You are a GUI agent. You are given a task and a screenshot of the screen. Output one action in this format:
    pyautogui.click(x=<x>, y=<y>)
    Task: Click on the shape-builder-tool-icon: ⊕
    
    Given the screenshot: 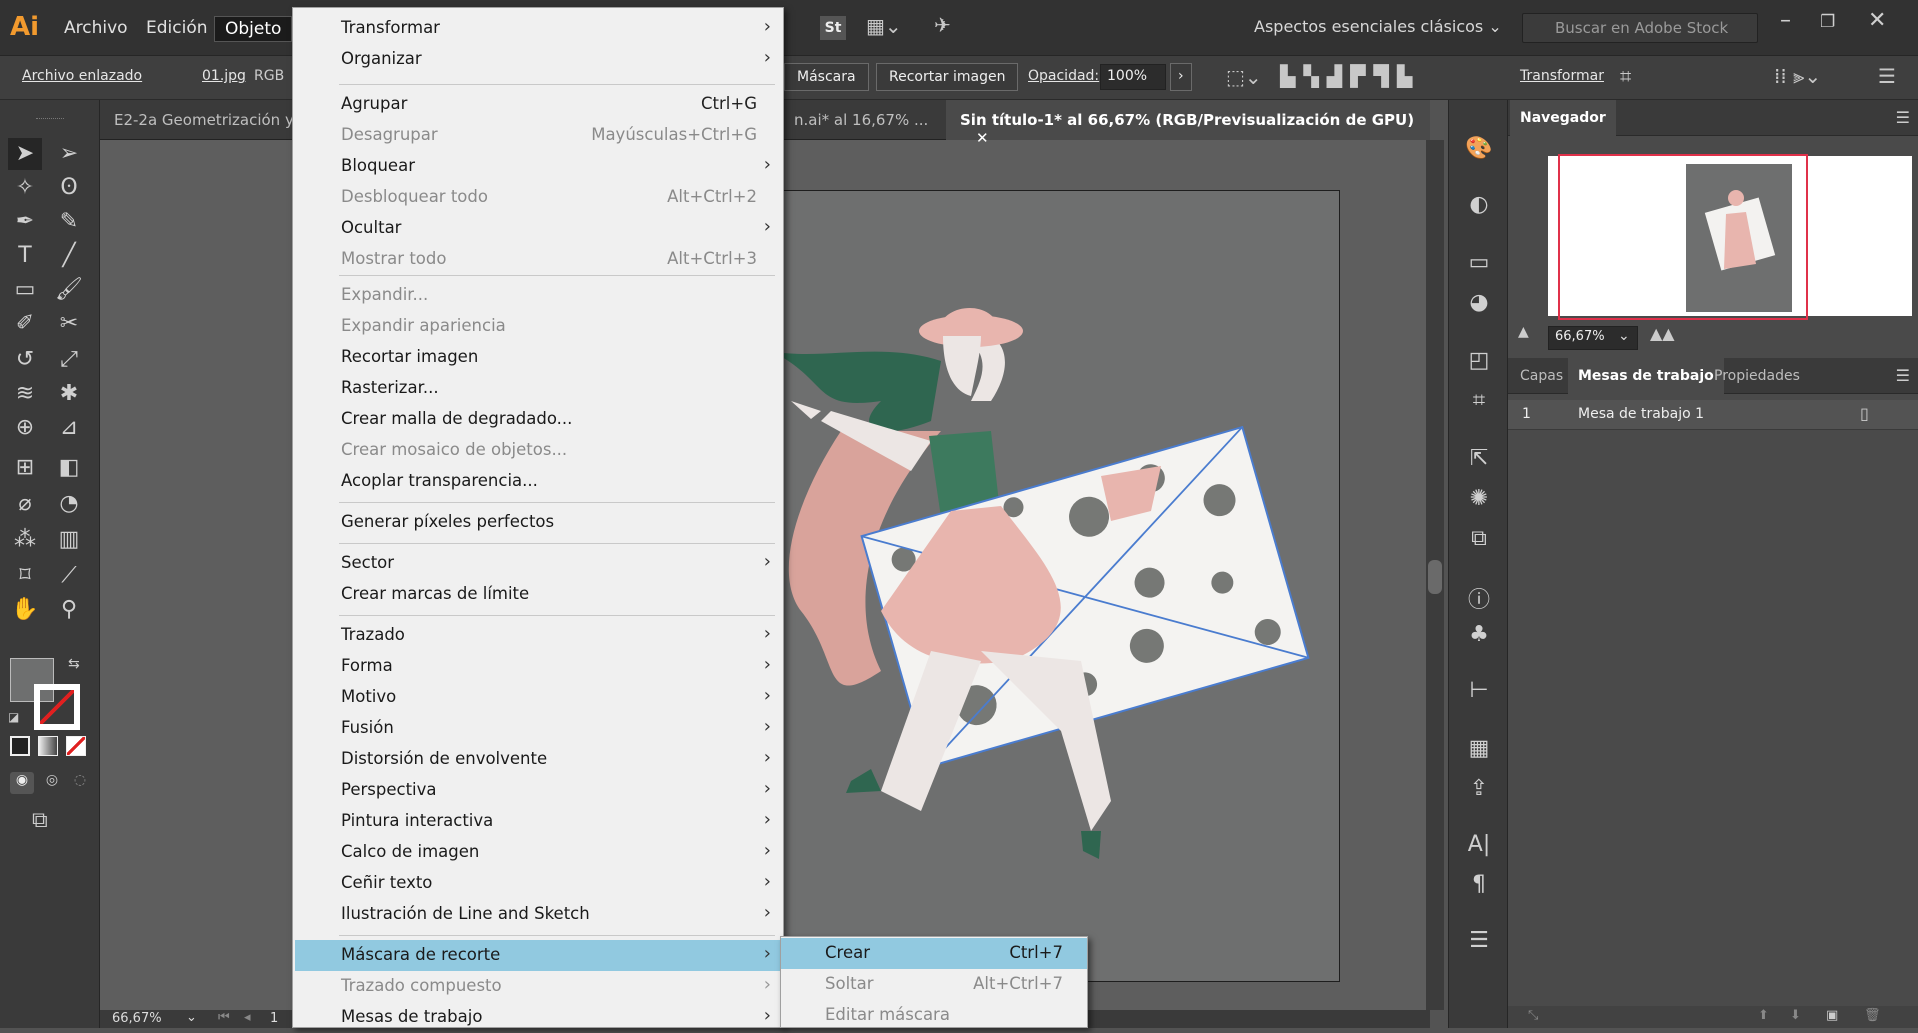 What is the action you would take?
    pyautogui.click(x=25, y=428)
    